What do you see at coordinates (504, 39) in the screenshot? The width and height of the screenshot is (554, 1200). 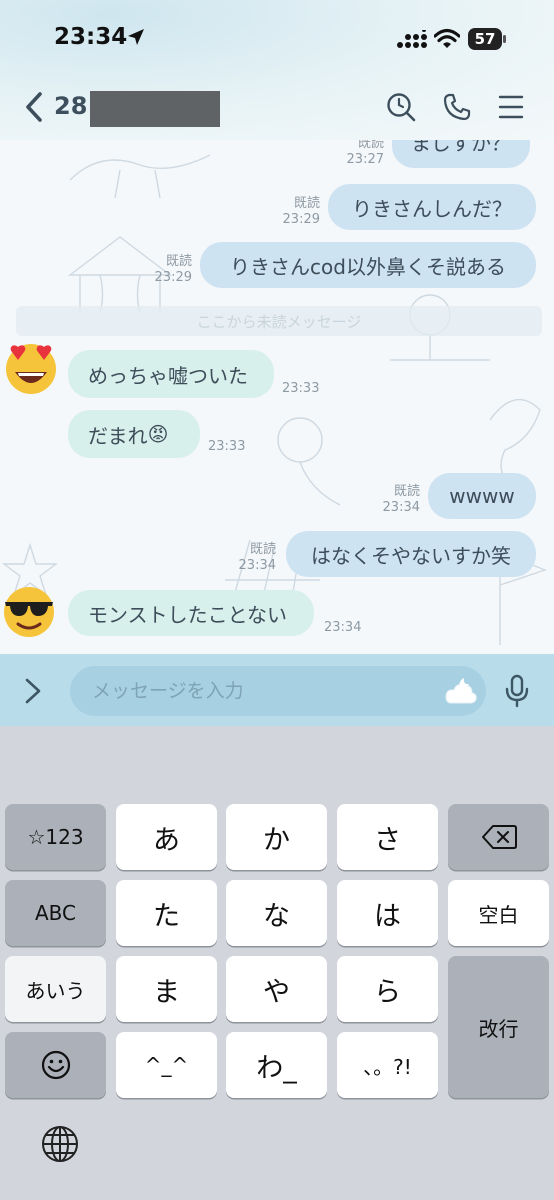 I see `battery-cap` at bounding box center [504, 39].